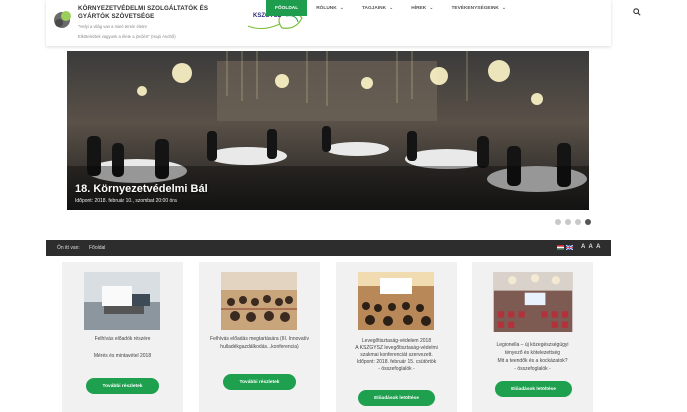 This screenshot has width=687, height=412. I want to click on card-title: Felhívás előadók részére, so click(122, 340).